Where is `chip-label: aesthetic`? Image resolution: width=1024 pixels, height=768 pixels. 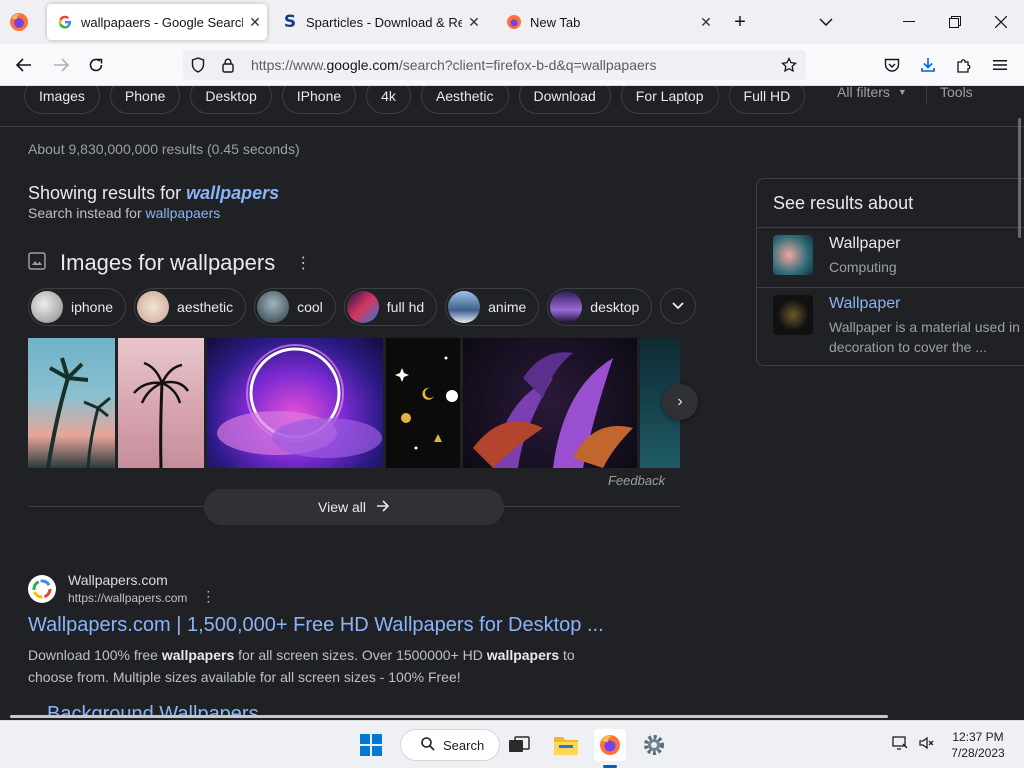 chip-label: aesthetic is located at coordinates (205, 307).